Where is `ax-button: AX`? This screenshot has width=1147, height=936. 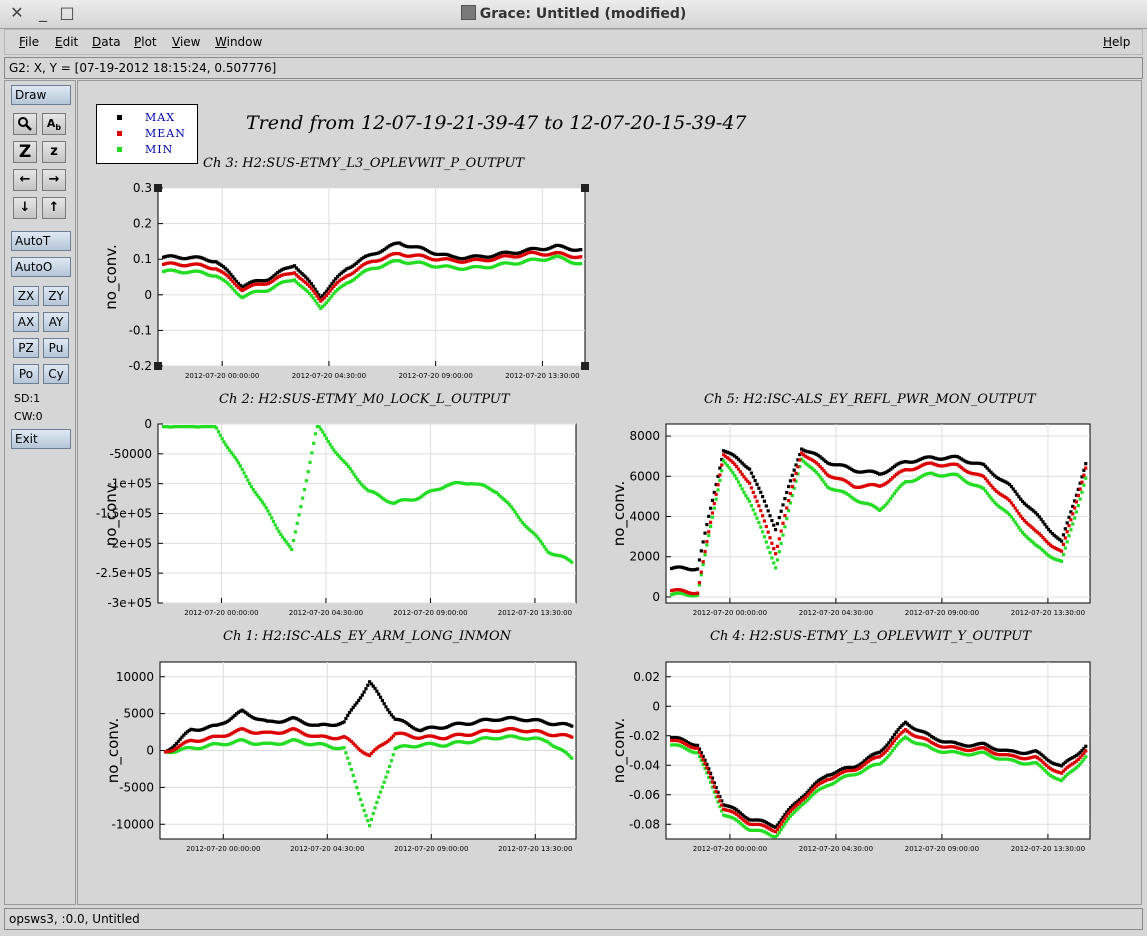
ax-button: AX is located at coordinates (26, 322).